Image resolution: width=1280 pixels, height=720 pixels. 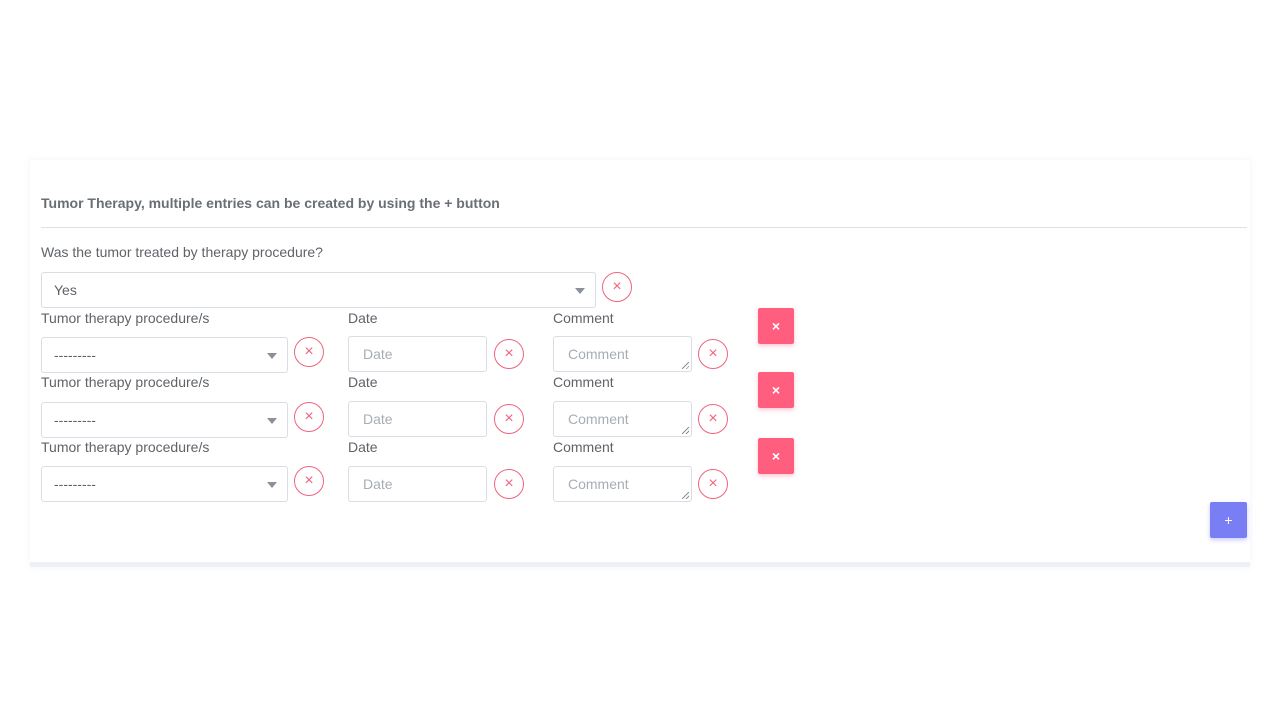 I want to click on plus-icon: +, so click(x=1228, y=520).